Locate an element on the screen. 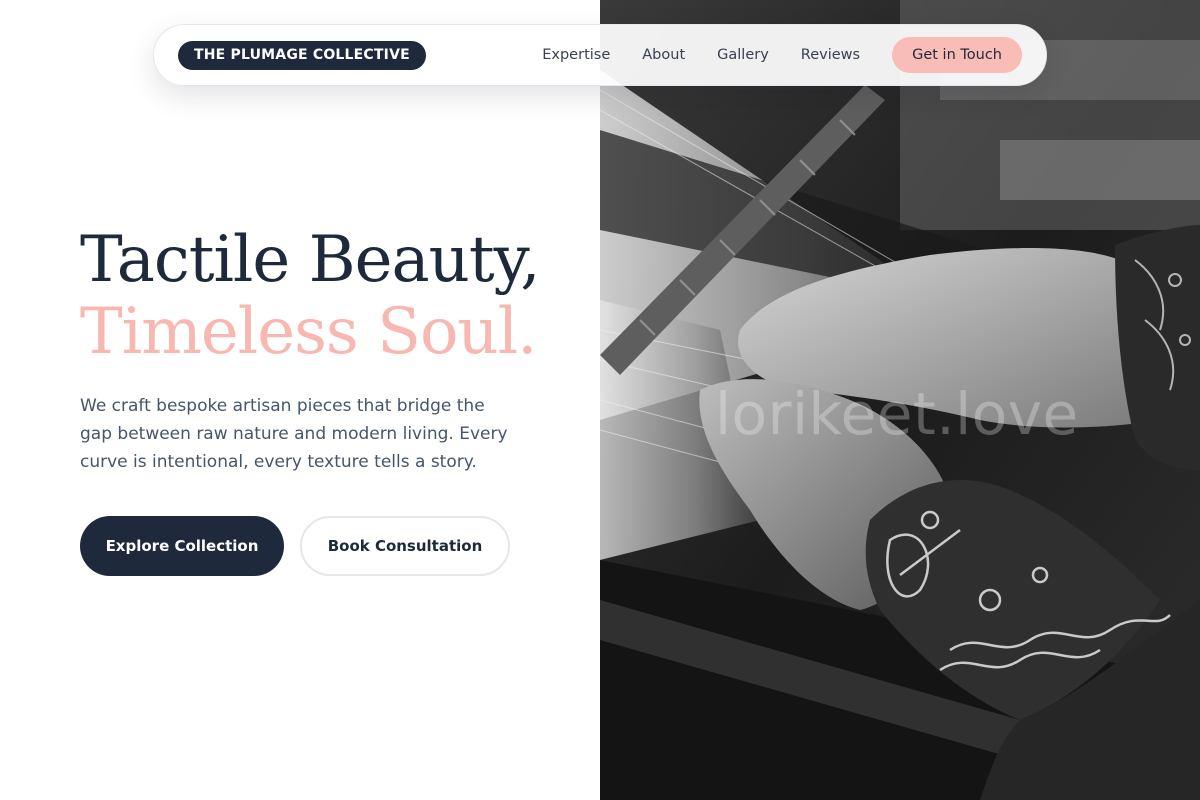 The image size is (1200, 800). book-consultation-button: Book Consultation is located at coordinates (405, 546).